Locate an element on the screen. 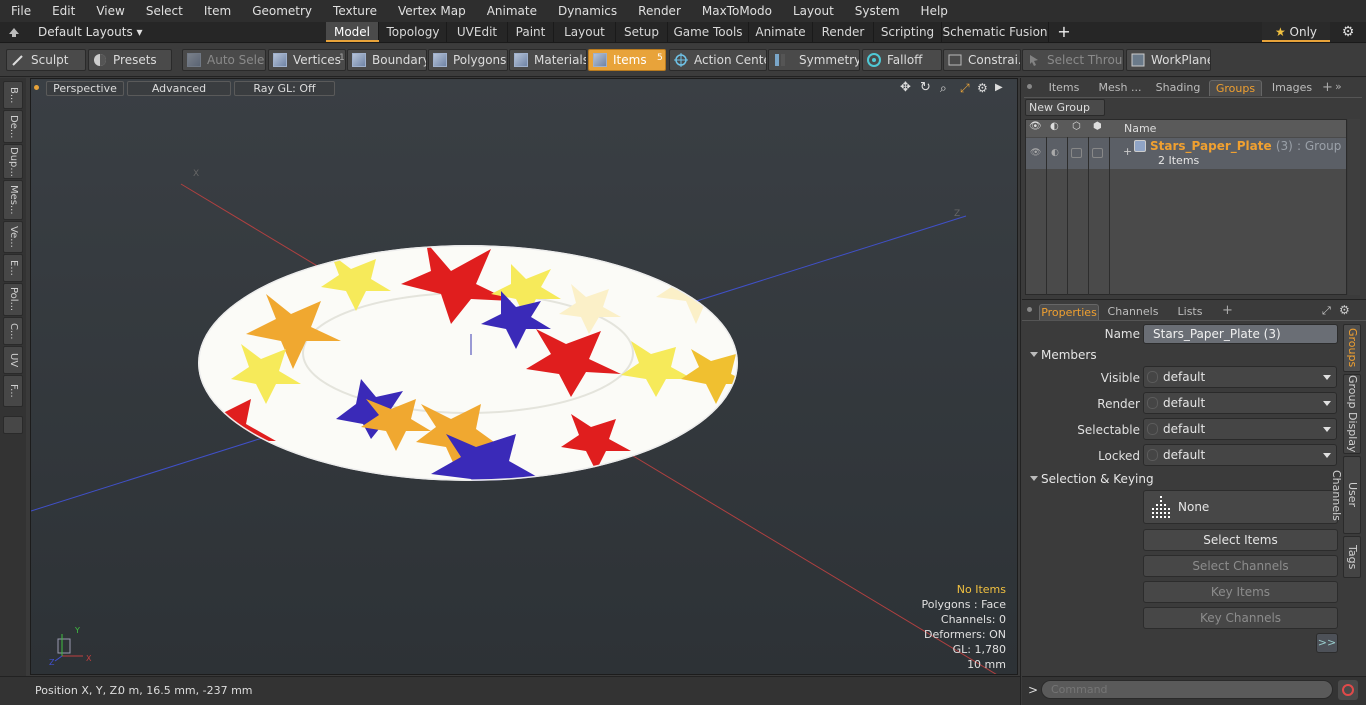 The height and width of the screenshot is (705, 1366). move-view-icon: ✥ is located at coordinates (907, 88).